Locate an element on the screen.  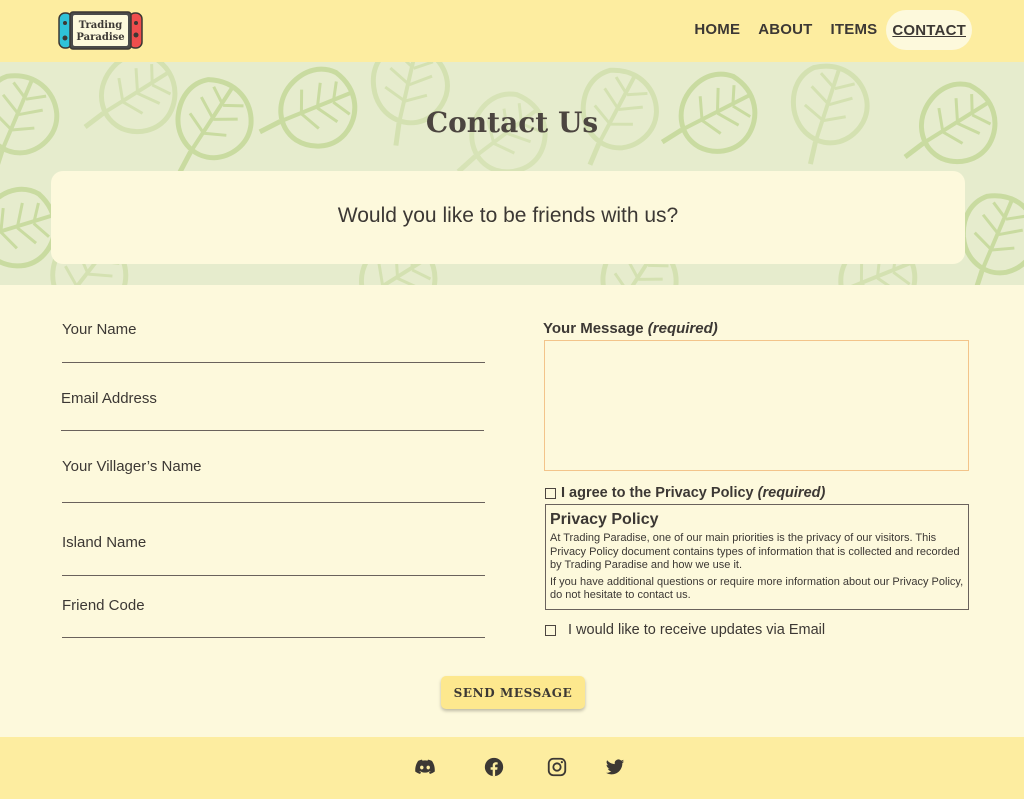
island-name-label: Island Name is located at coordinates (104, 542).